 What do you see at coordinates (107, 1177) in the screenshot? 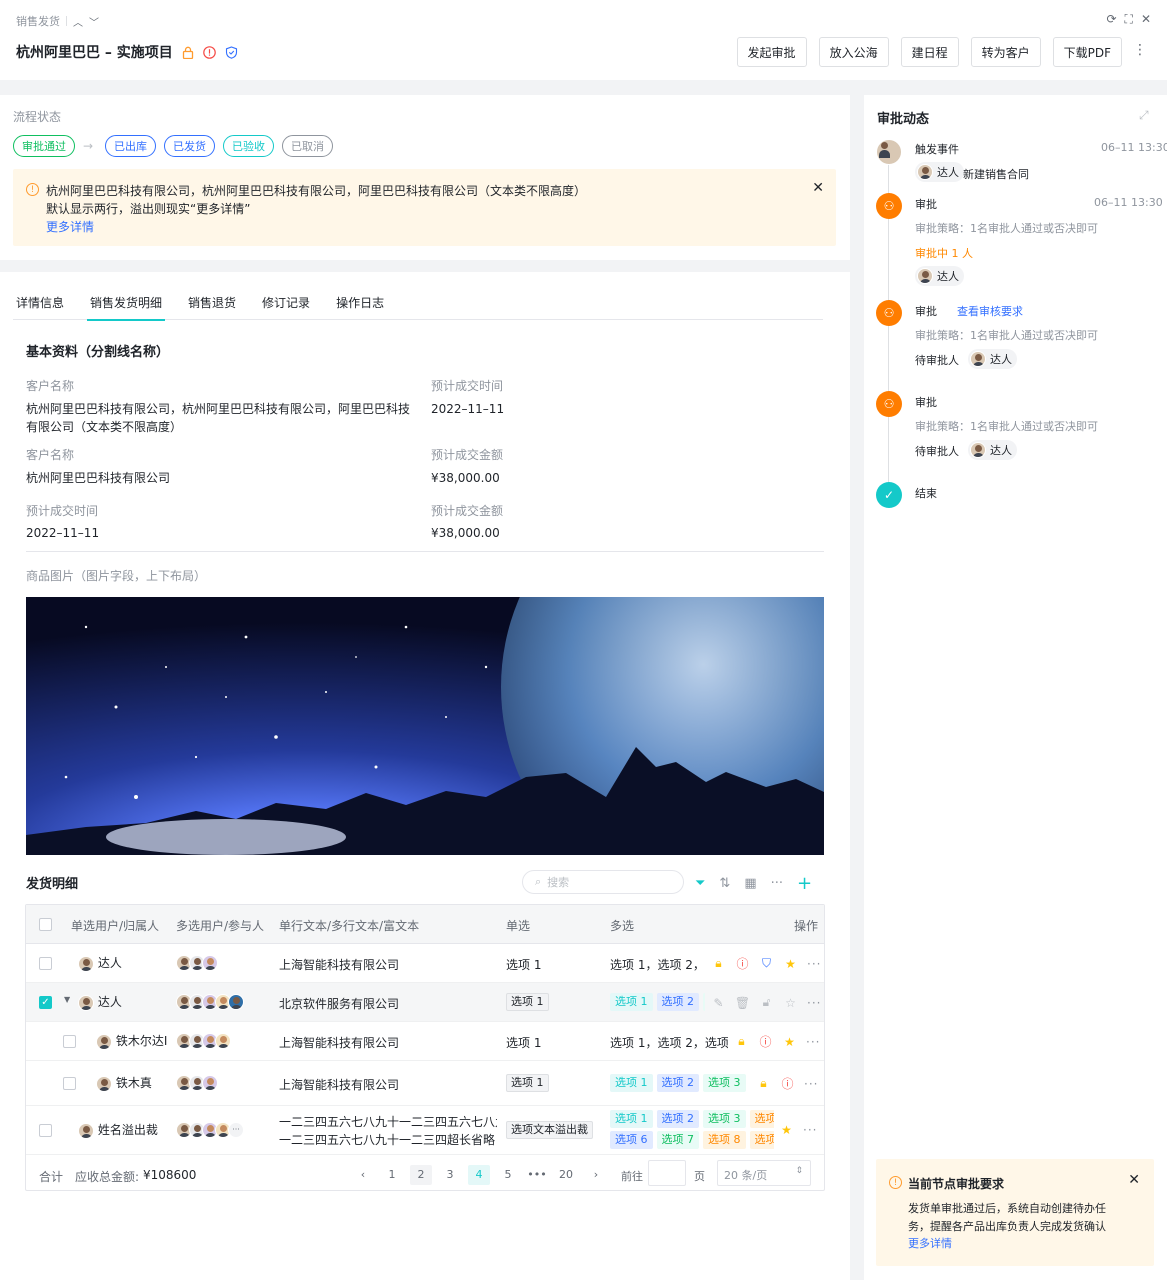
I see `amount-label: 应收总金额:` at bounding box center [107, 1177].